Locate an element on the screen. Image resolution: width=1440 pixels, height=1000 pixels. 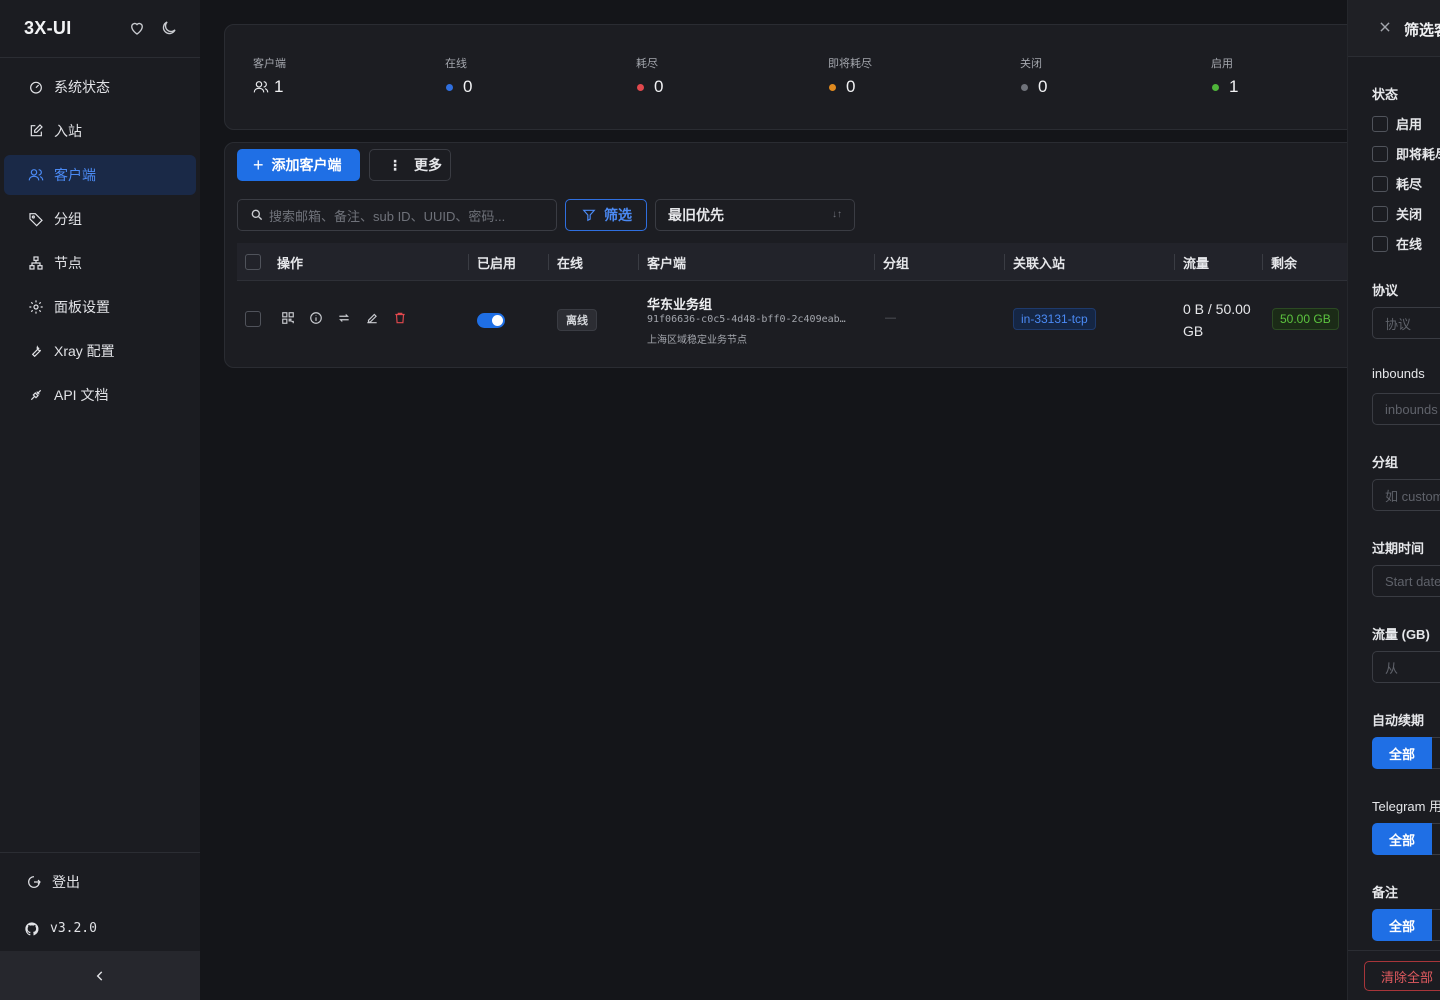
auto-renew-all-option: 全部 is located at coordinates (1402, 753).